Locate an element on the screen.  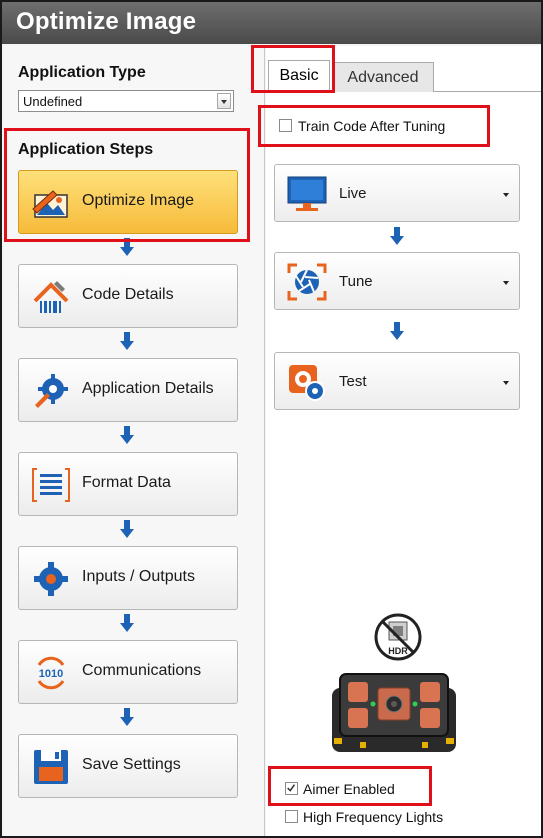
step-save-settings-button: Save Settings is located at coordinates (128, 766).